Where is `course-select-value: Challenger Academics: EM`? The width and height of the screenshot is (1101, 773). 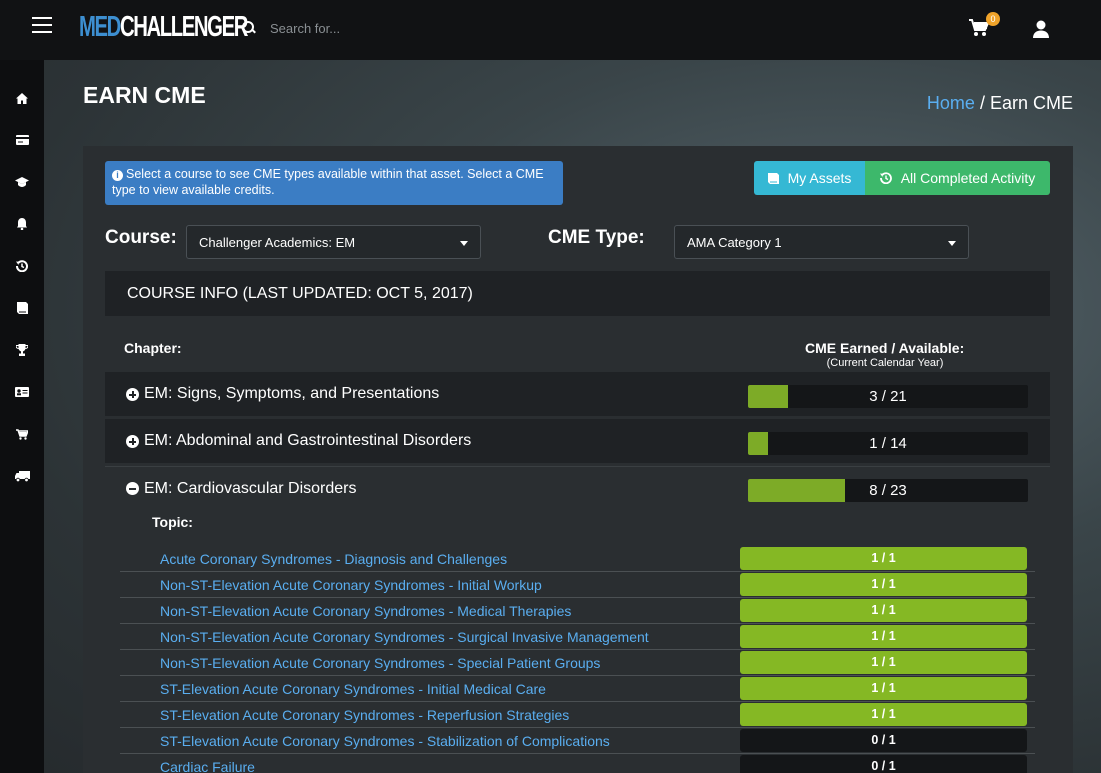 course-select-value: Challenger Academics: EM is located at coordinates (277, 242).